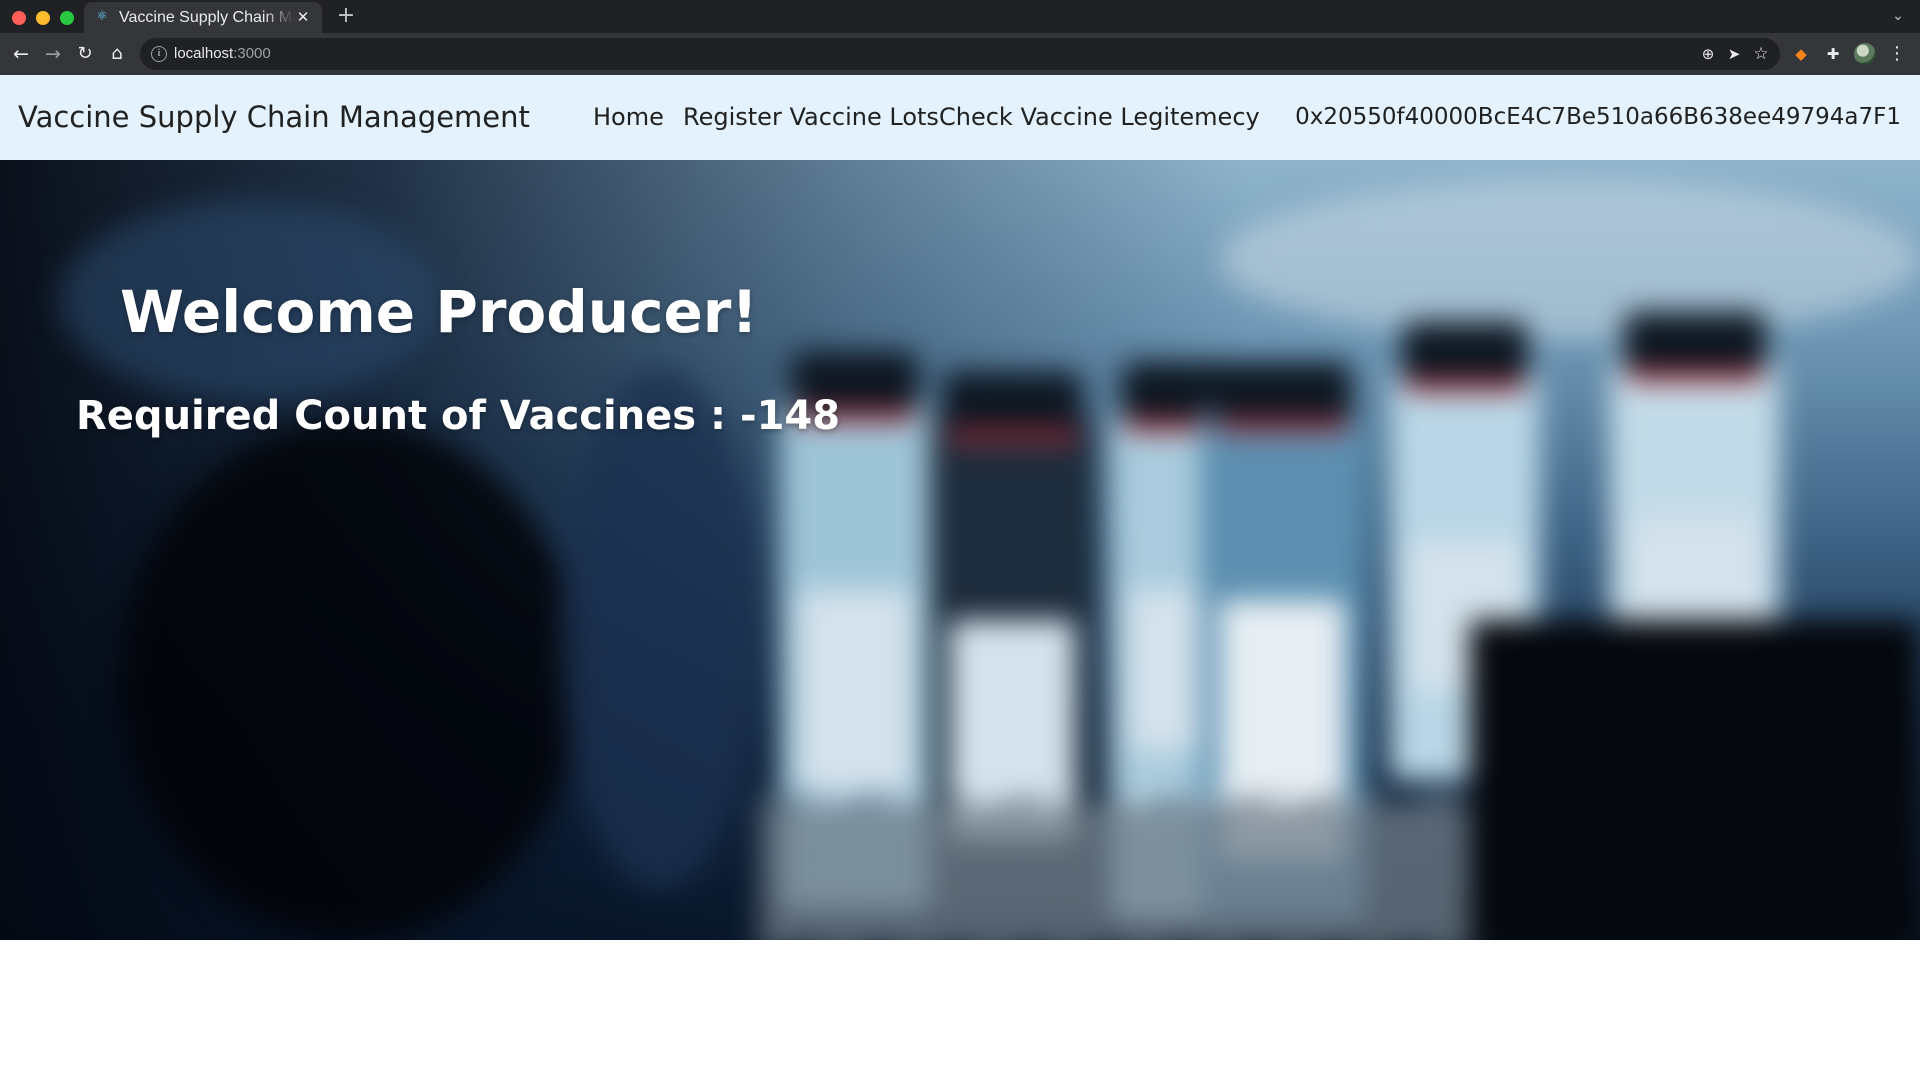 Image resolution: width=1920 pixels, height=1080 pixels. I want to click on required-count-text: Required Count of Vaccines : -148, so click(458, 416).